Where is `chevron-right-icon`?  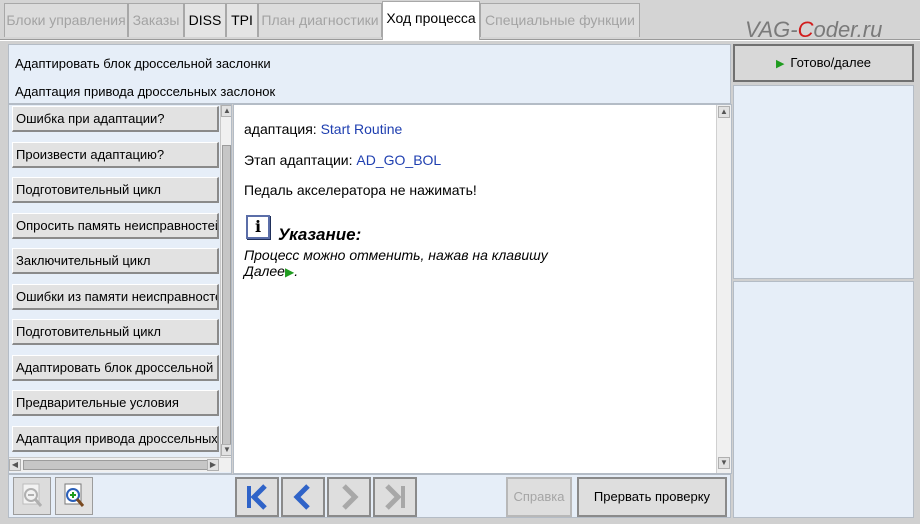 chevron-right-icon is located at coordinates (350, 497).